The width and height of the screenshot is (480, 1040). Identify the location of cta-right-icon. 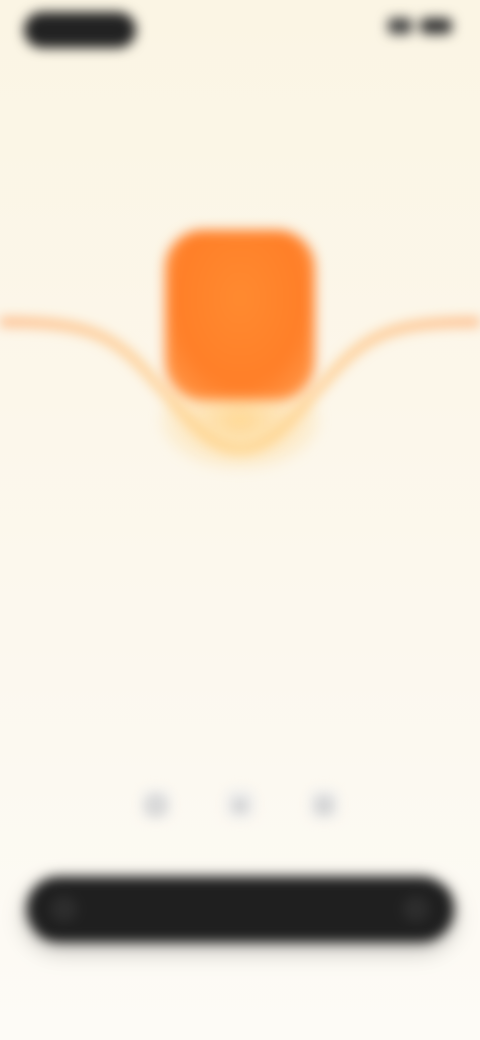
(416, 909).